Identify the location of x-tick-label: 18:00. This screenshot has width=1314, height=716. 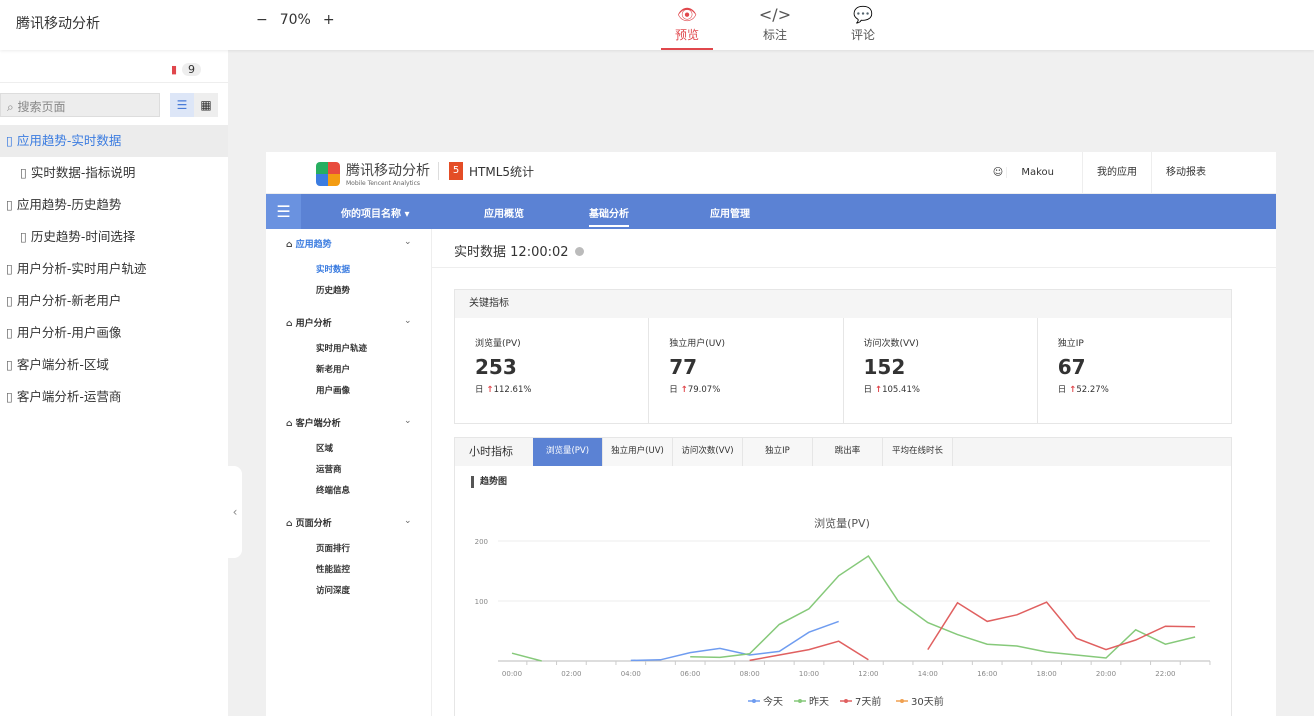
(1047, 674).